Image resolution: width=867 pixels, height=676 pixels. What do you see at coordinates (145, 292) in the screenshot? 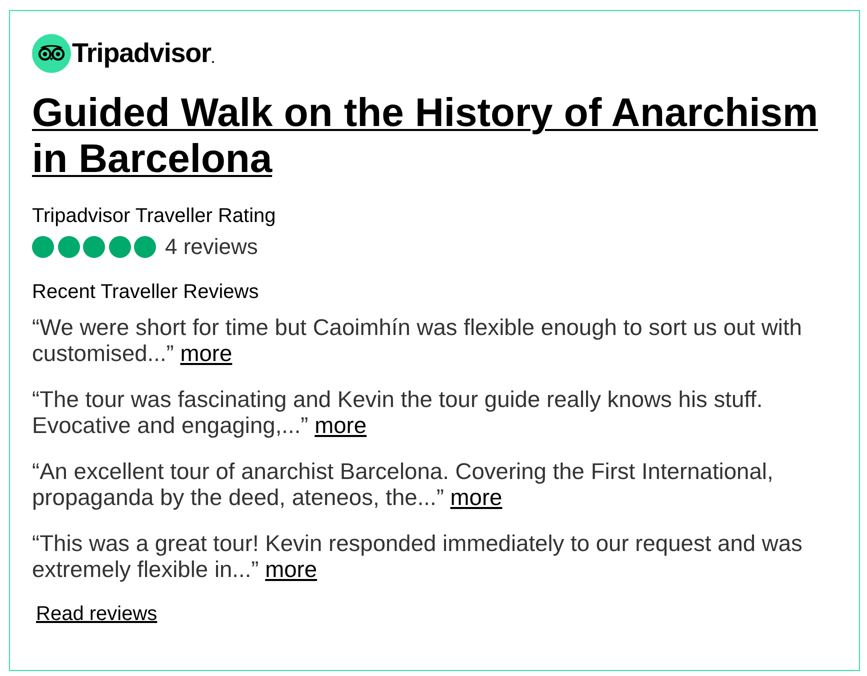
I see `recent-reviews-heading: Recent Traveller Reviews` at bounding box center [145, 292].